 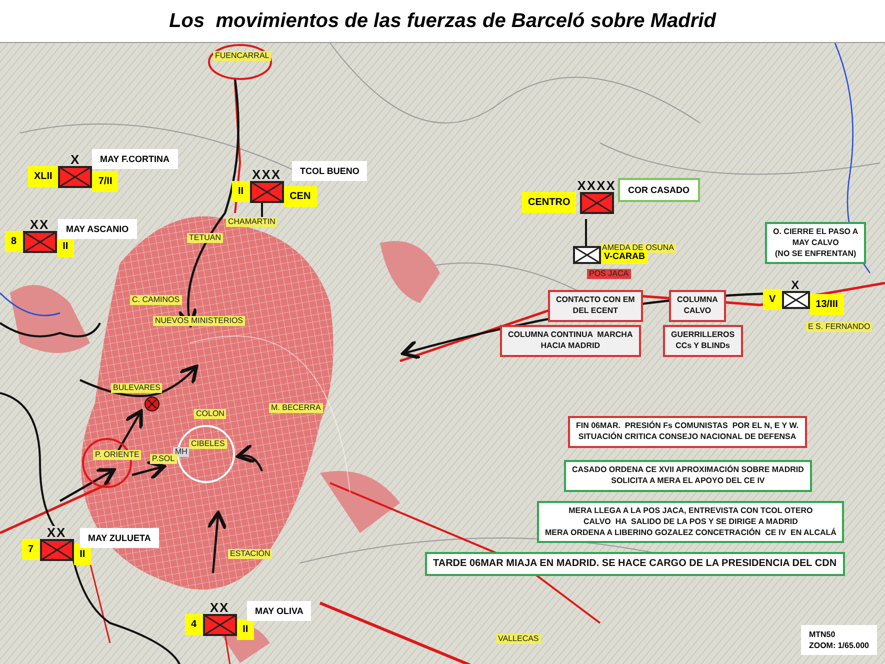 What do you see at coordinates (659, 190) in the screenshot?
I see `commander-label: COR CASADO` at bounding box center [659, 190].